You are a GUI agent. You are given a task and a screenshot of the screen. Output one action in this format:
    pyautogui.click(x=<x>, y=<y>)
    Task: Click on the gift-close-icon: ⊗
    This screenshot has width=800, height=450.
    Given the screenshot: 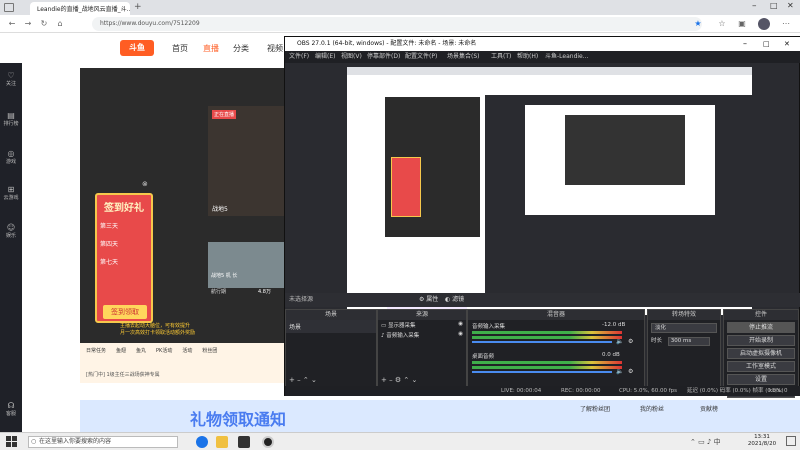 What is the action you would take?
    pyautogui.click(x=145, y=184)
    